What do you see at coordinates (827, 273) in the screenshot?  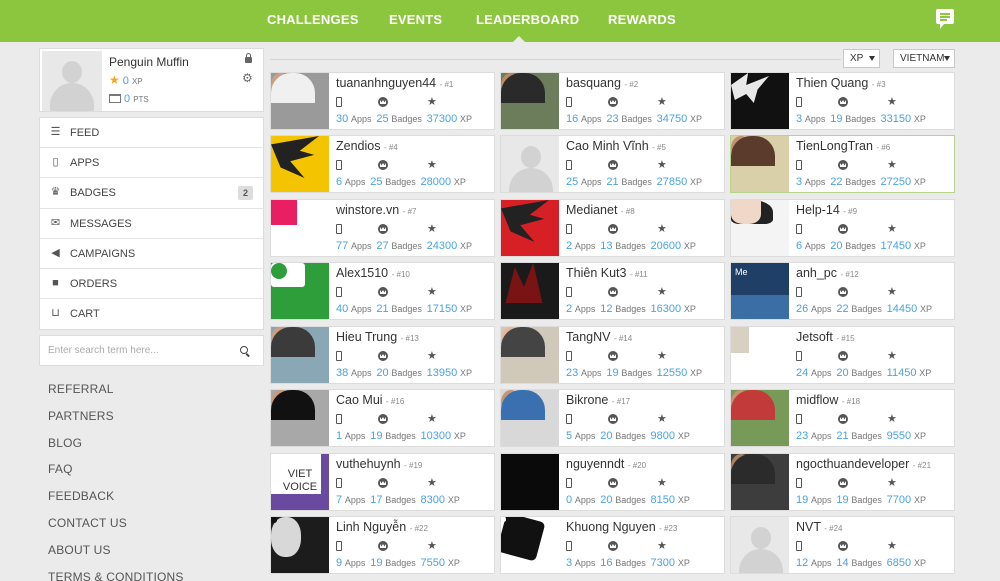 I see `username: anh_pc - #12` at bounding box center [827, 273].